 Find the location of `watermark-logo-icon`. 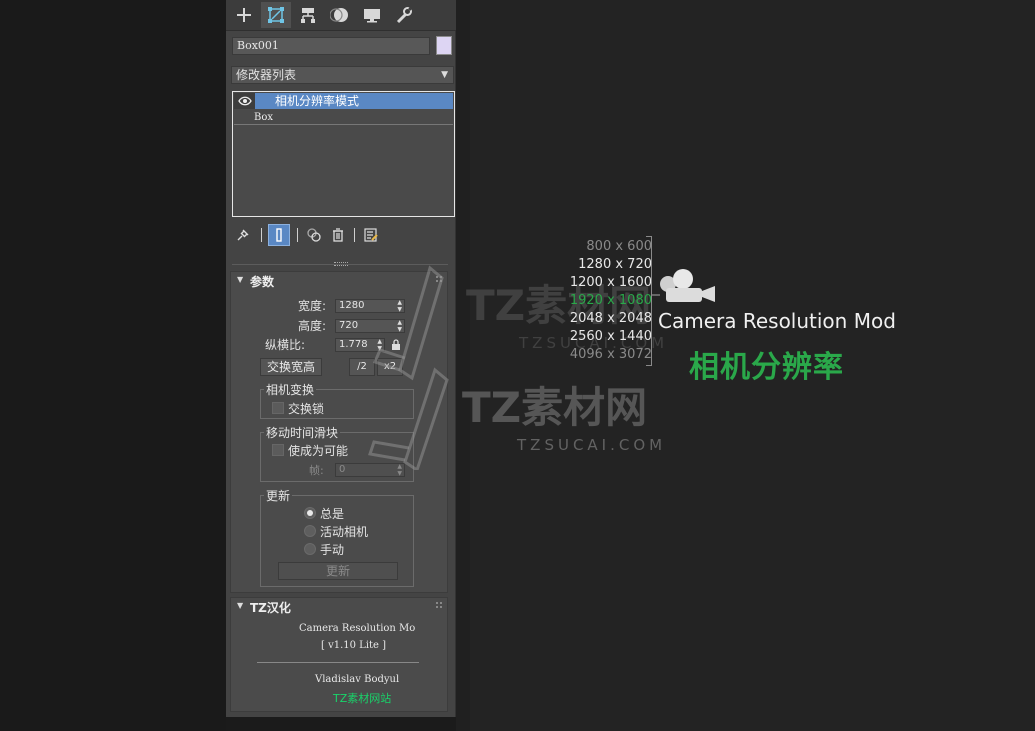

watermark-logo-icon is located at coordinates (408, 367).